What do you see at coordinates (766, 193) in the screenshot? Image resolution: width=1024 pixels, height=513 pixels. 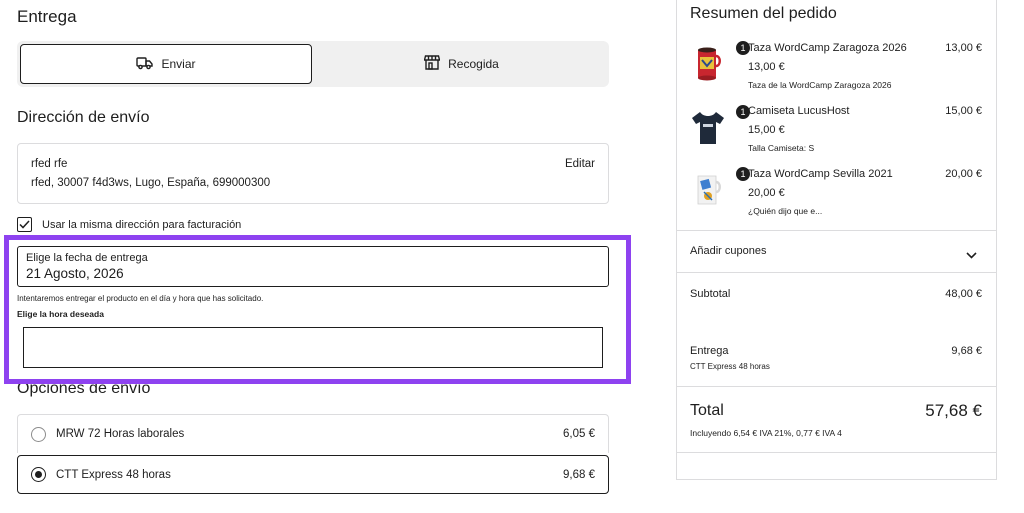 I see `item-unit-price: 20,00 €` at bounding box center [766, 193].